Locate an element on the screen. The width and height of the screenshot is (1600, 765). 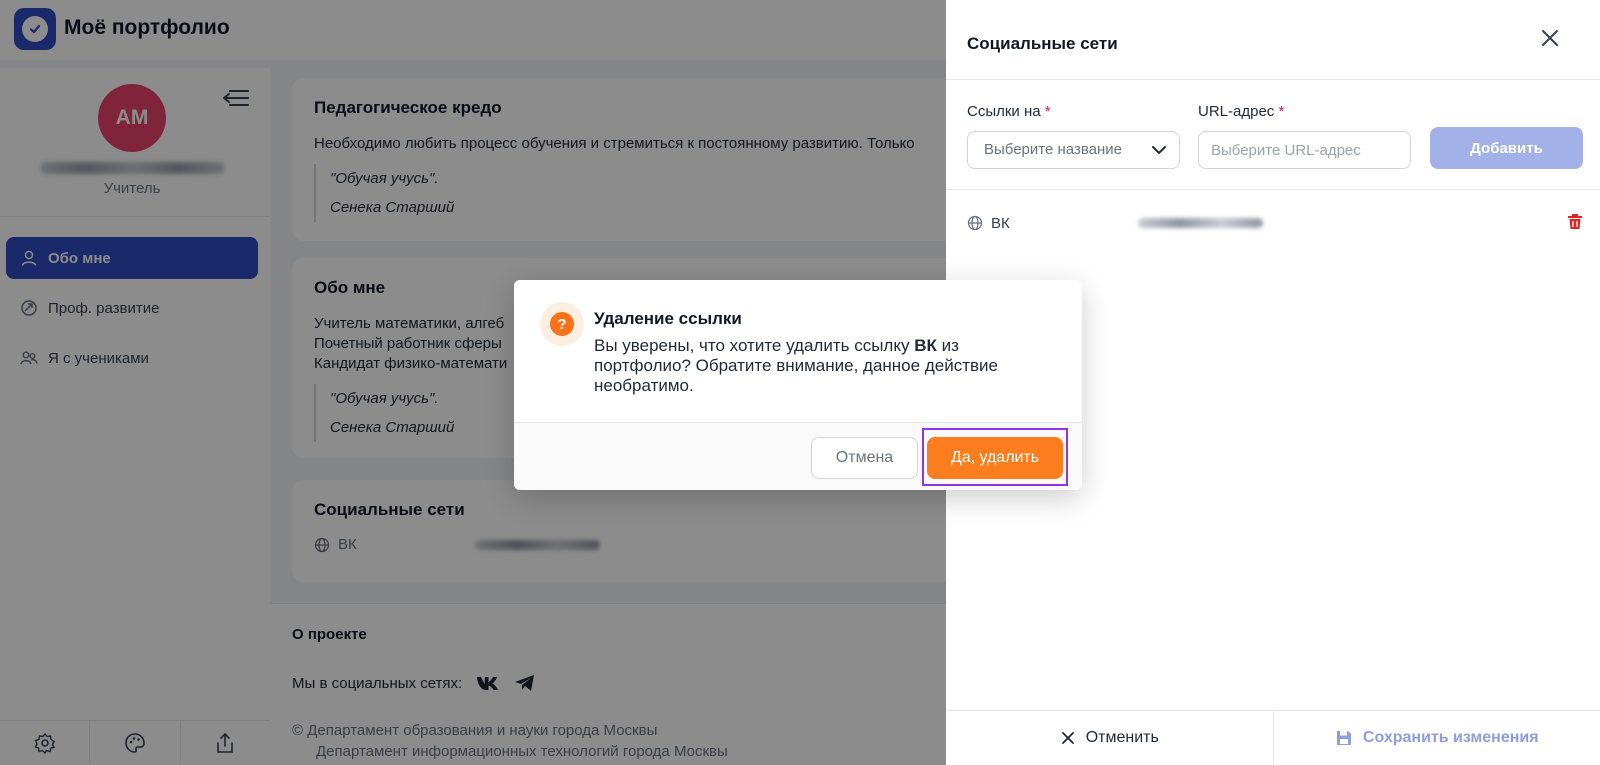
dialog-footer: Отмена Да, удалить is located at coordinates (798, 456).